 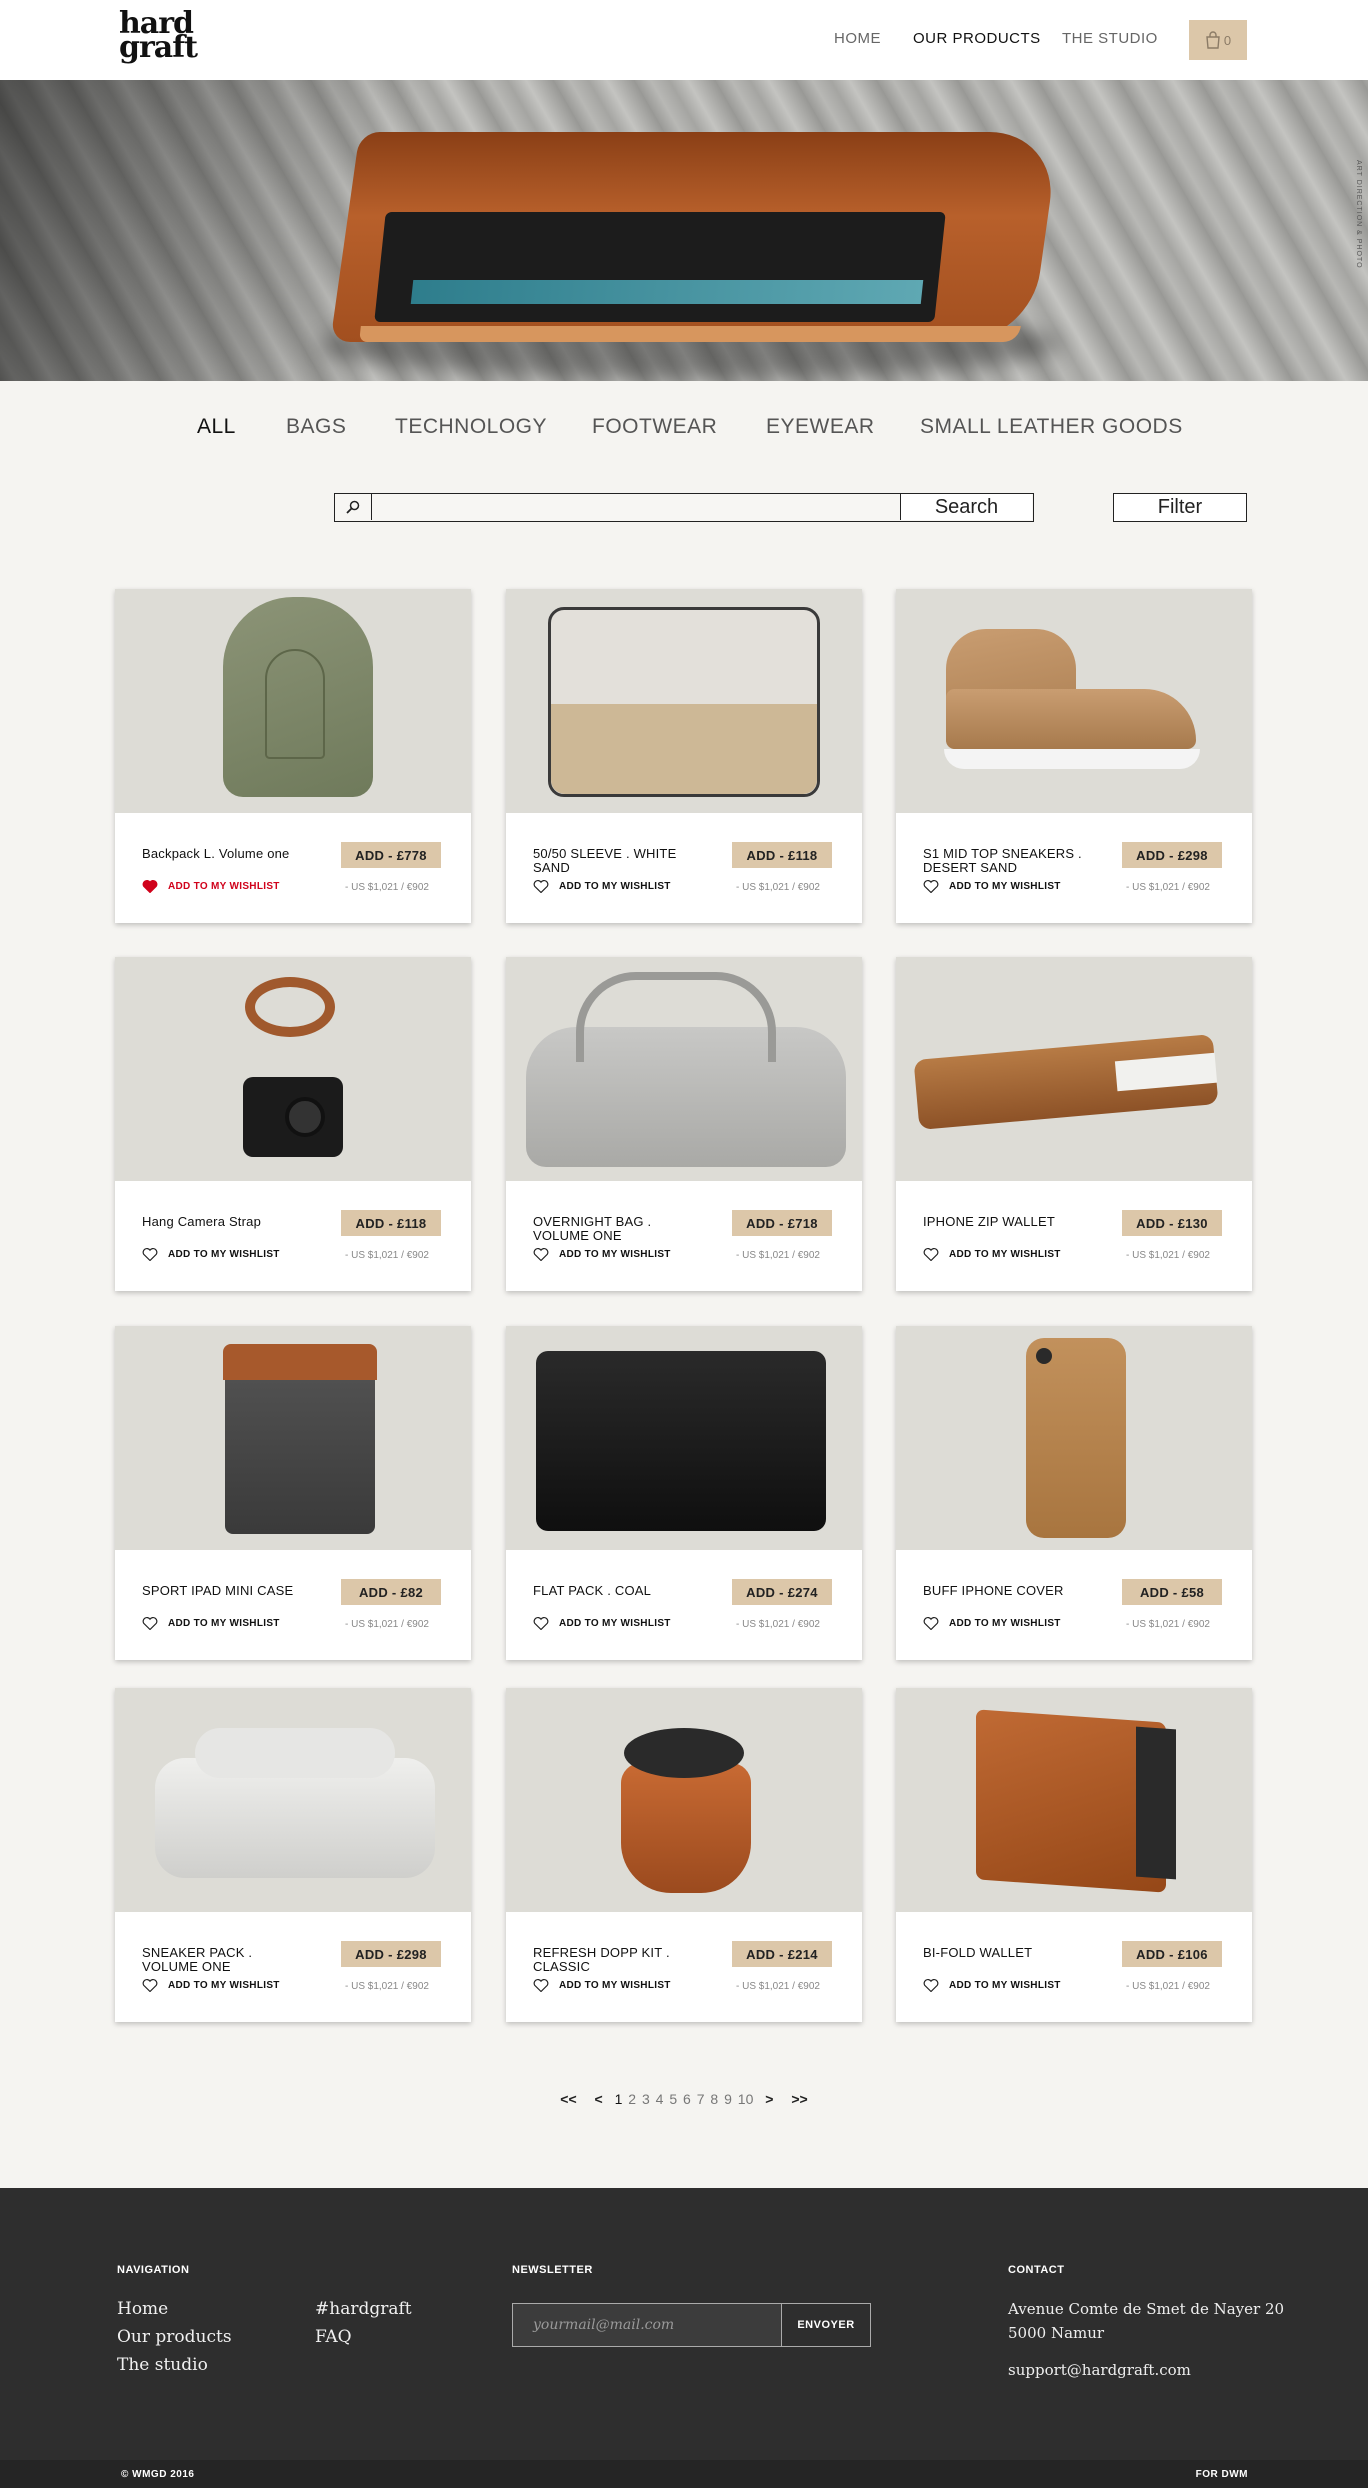 I want to click on product-name: BI-FOLD WALLET, so click(x=1008, y=1953).